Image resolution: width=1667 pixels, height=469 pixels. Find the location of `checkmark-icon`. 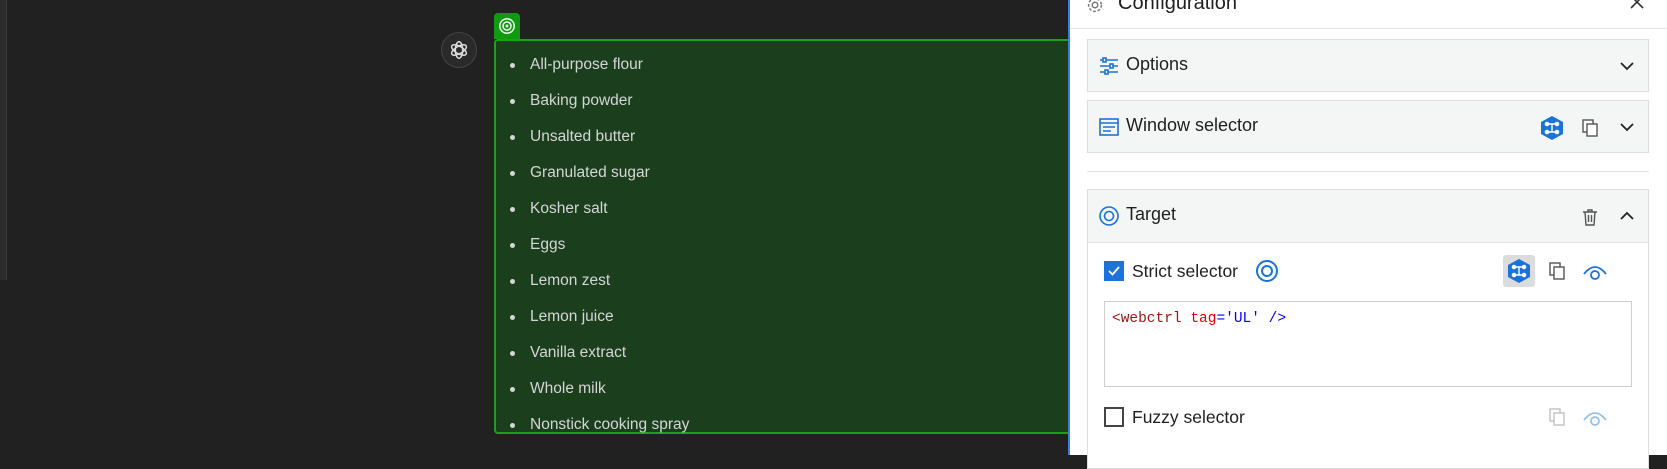

checkmark-icon is located at coordinates (1114, 271).